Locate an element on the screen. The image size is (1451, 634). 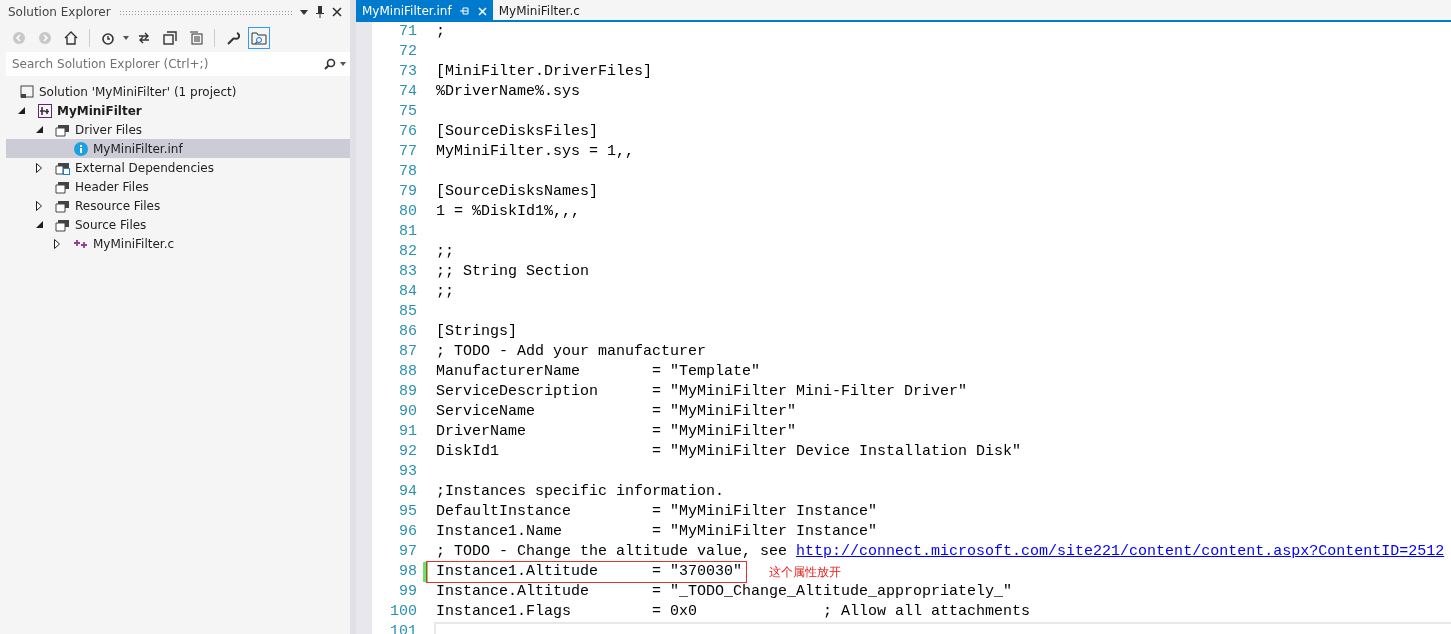
project-icon is located at coordinates (45, 110).